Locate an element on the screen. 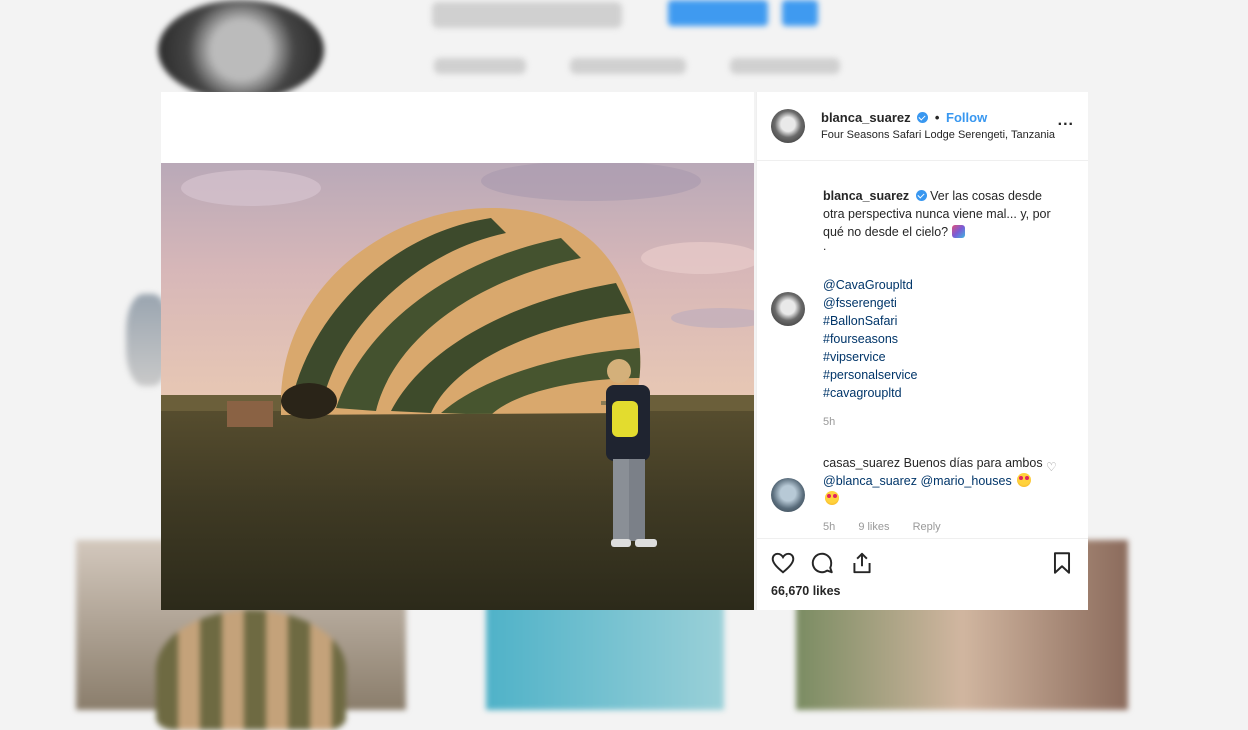  comment-mention: @mario_houses is located at coordinates (965, 481).